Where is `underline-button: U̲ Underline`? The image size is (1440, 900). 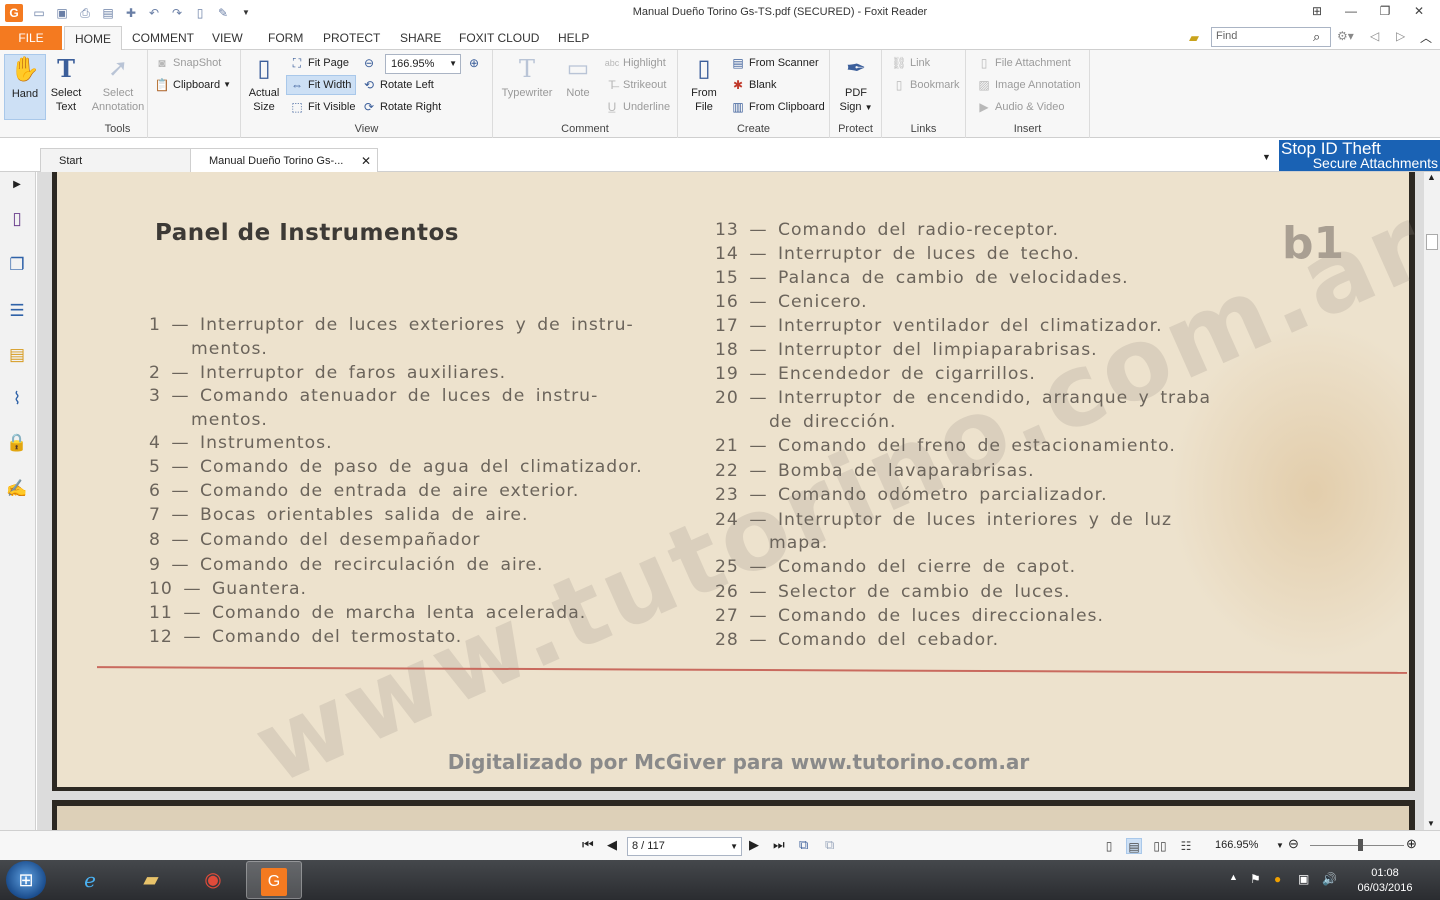
underline-button: U̲ Underline is located at coordinates (637, 107).